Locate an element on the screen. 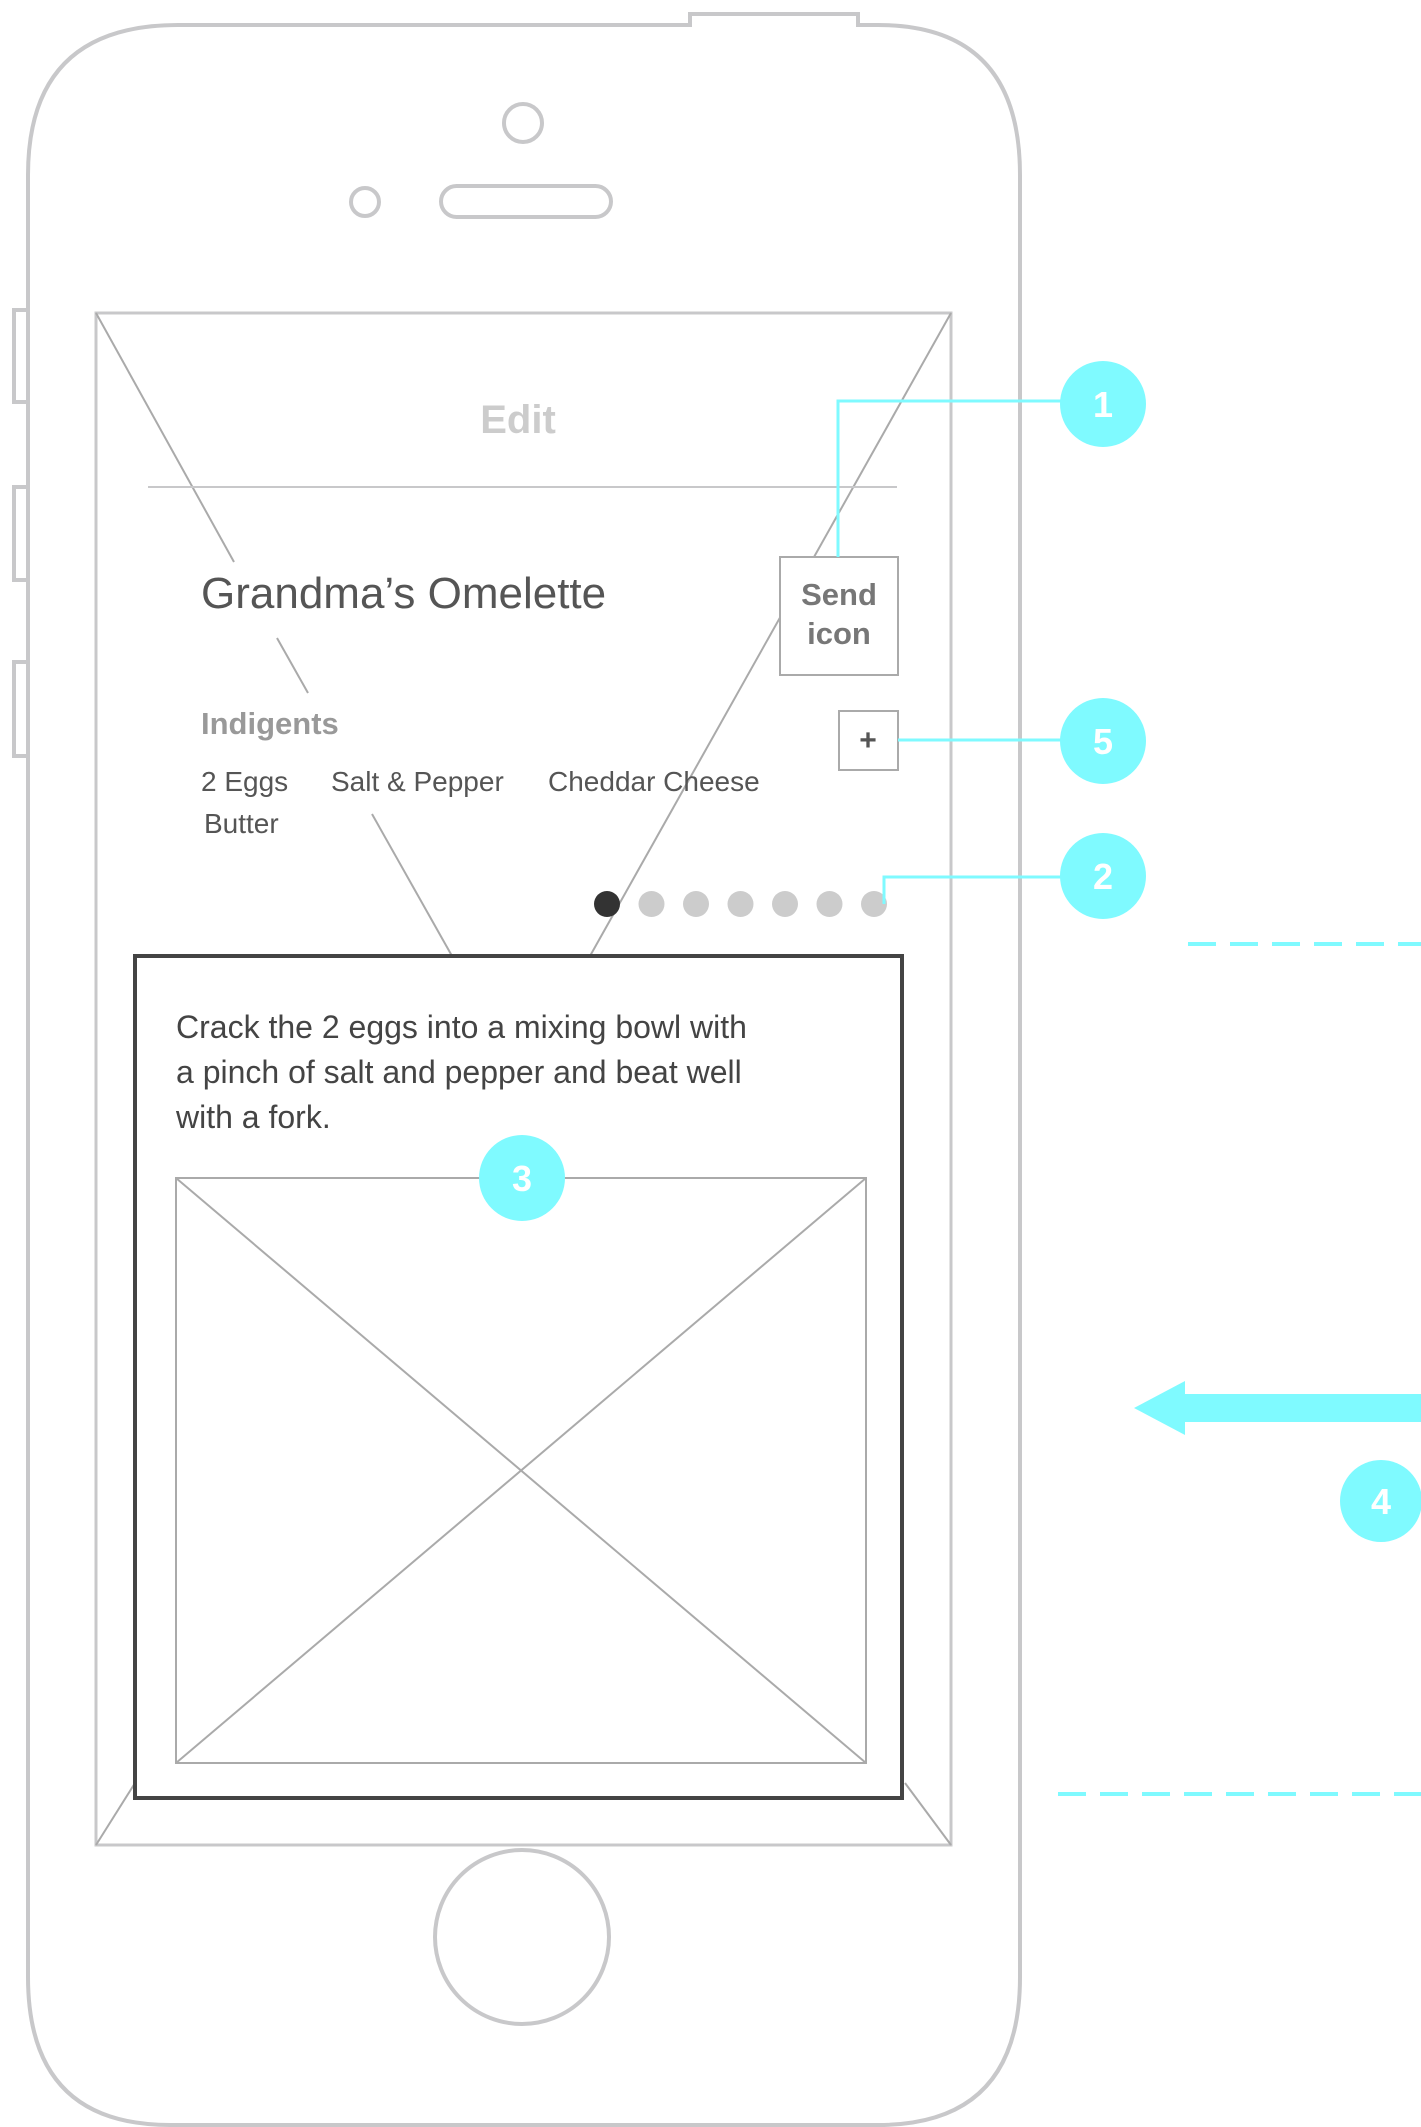  annotation-2-connector is located at coordinates (974, 889).